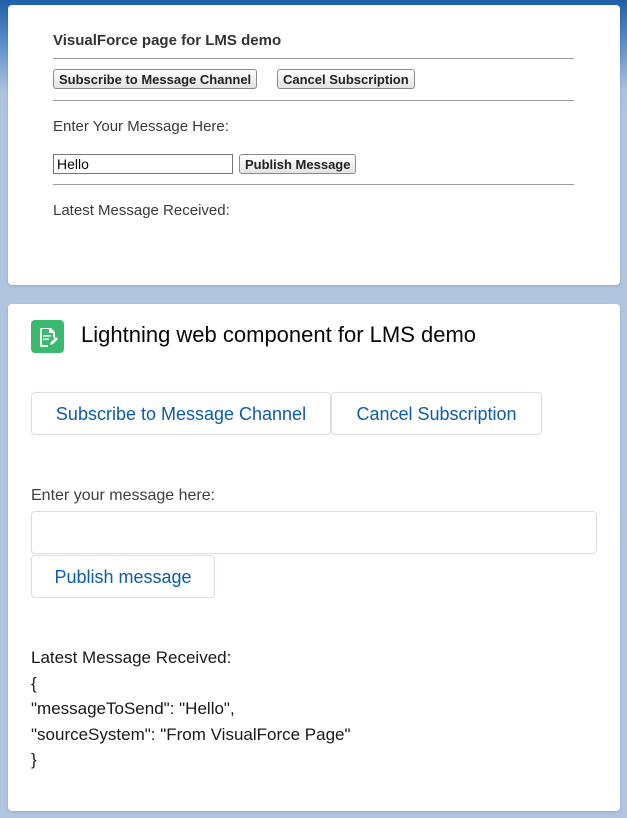 The image size is (627, 818). I want to click on message-line: "messageToSend": "Hello",, so click(133, 708).